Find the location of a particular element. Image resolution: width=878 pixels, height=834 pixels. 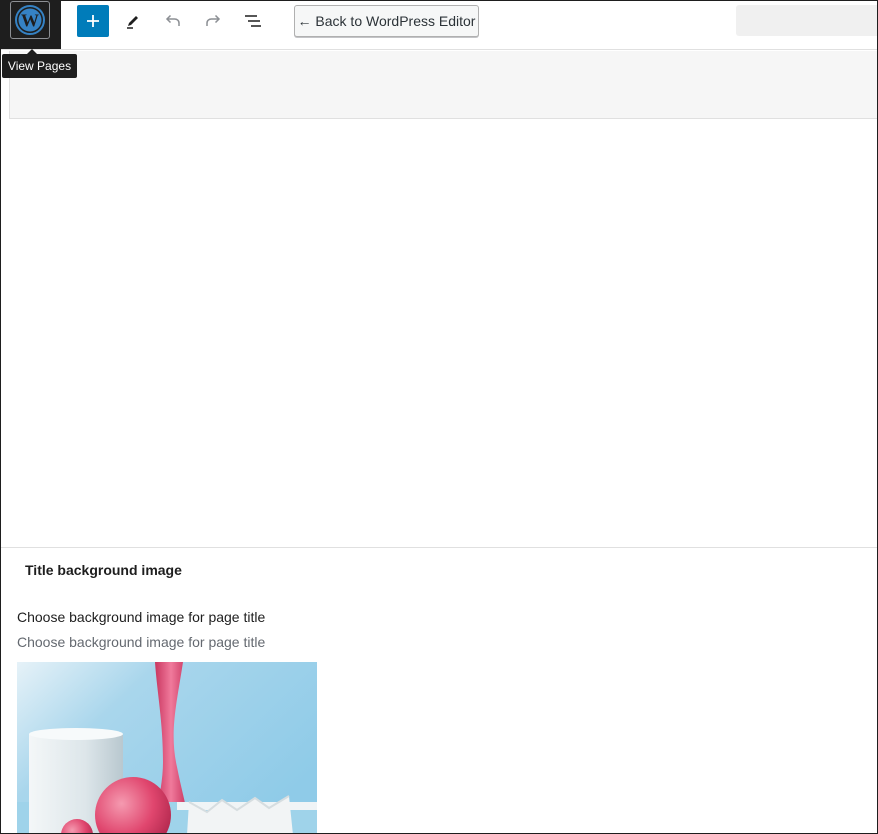

undo-icon is located at coordinates (172, 20).